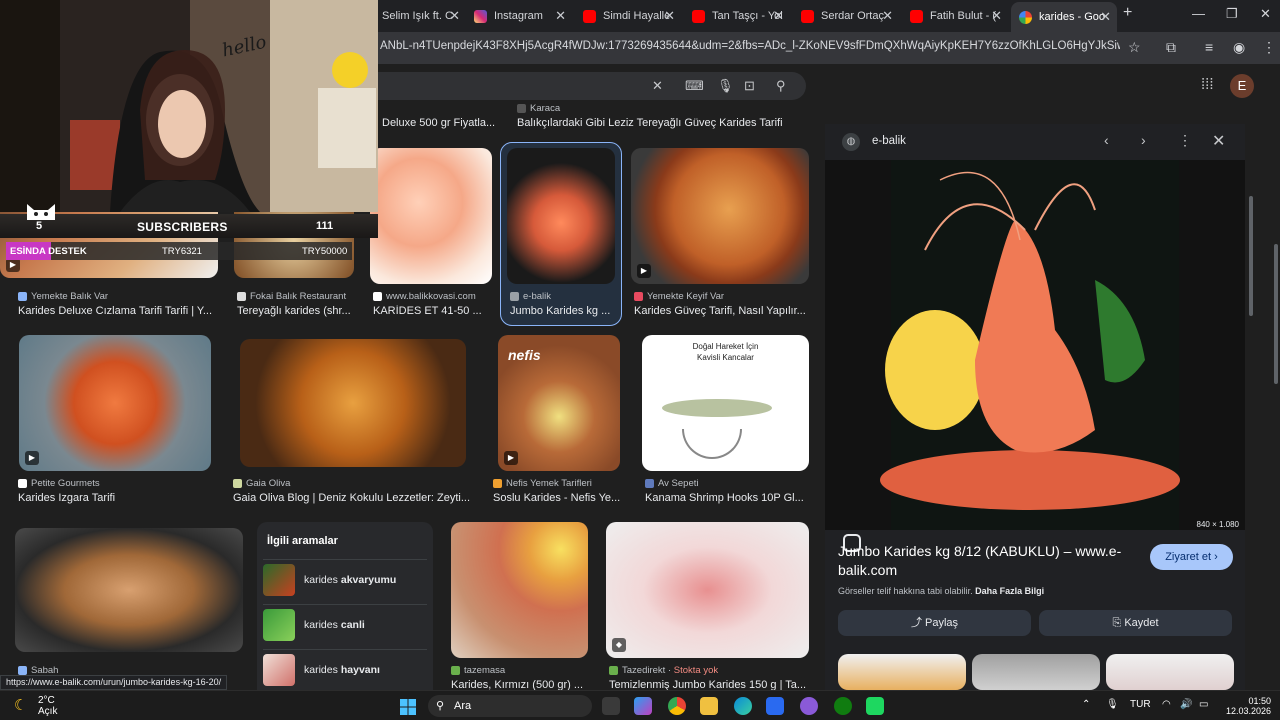 This screenshot has height=720, width=1280. What do you see at coordinates (707, 590) in the screenshot?
I see `result-image: ◆` at bounding box center [707, 590].